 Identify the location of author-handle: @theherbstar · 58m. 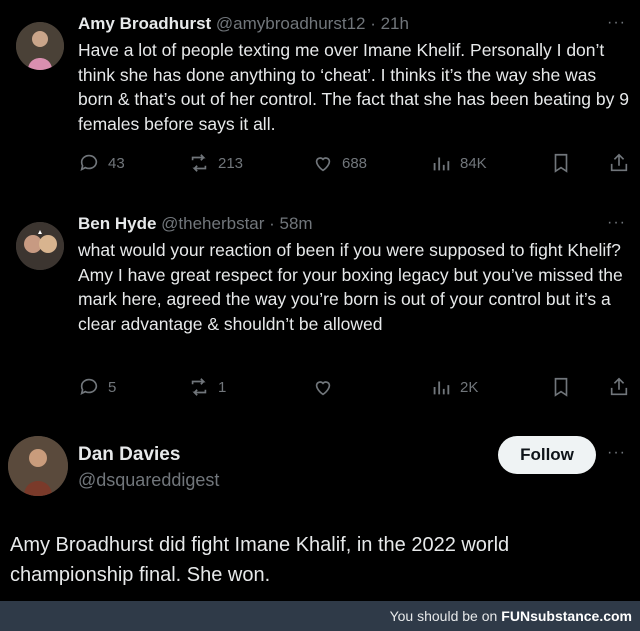
(236, 223).